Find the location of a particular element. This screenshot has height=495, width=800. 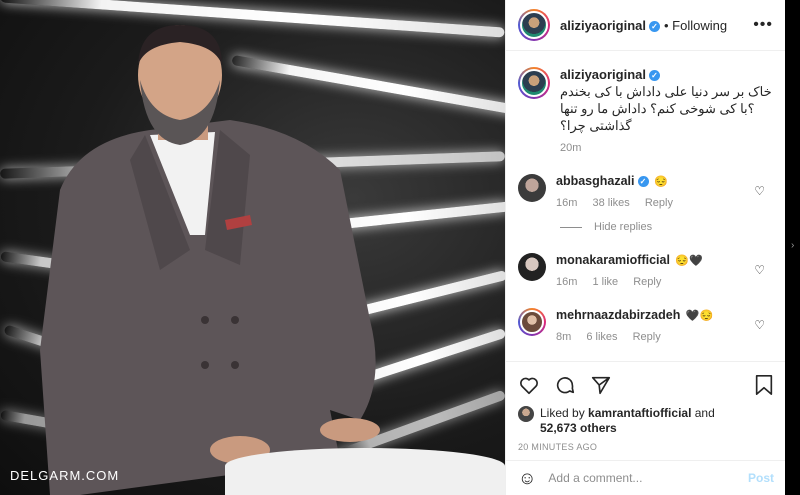

like-heart-icon is located at coordinates (529, 385).